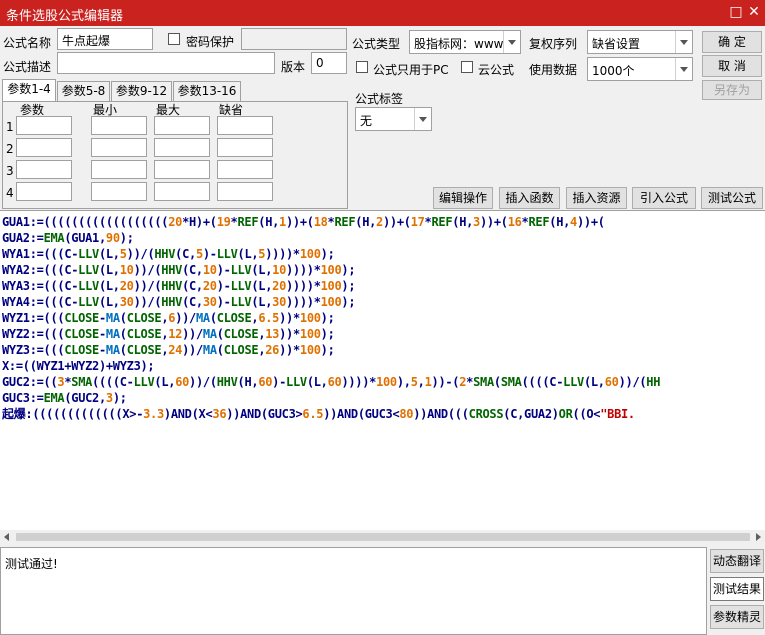 The height and width of the screenshot is (635, 765). What do you see at coordinates (289, 334) in the screenshot?
I see `code-token: ))*` at bounding box center [289, 334].